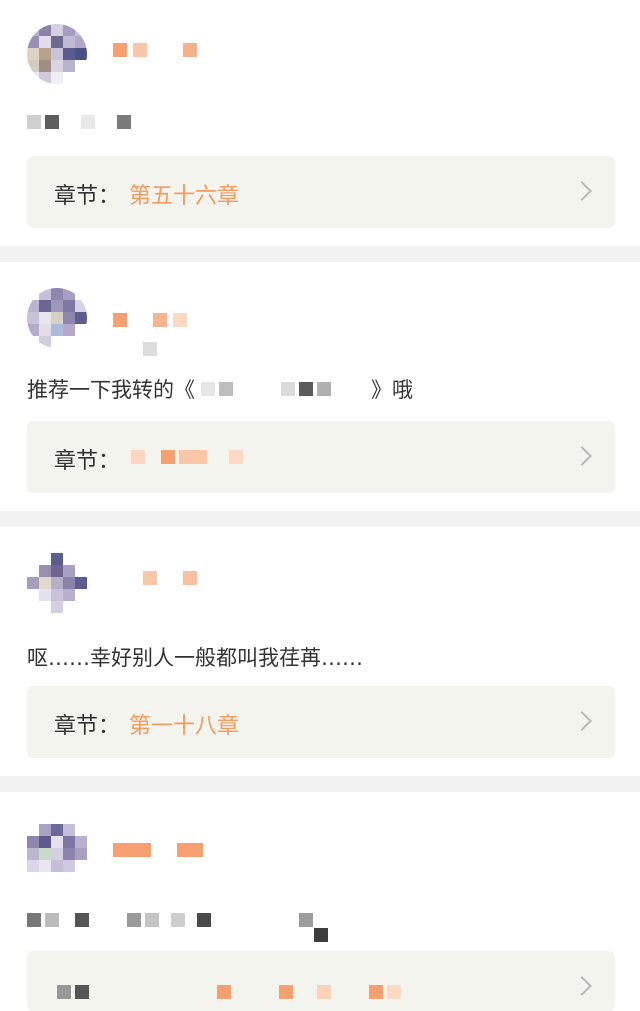 The image size is (640, 1011). Describe the element at coordinates (321, 935) in the screenshot. I see `comment-text-mark` at that location.